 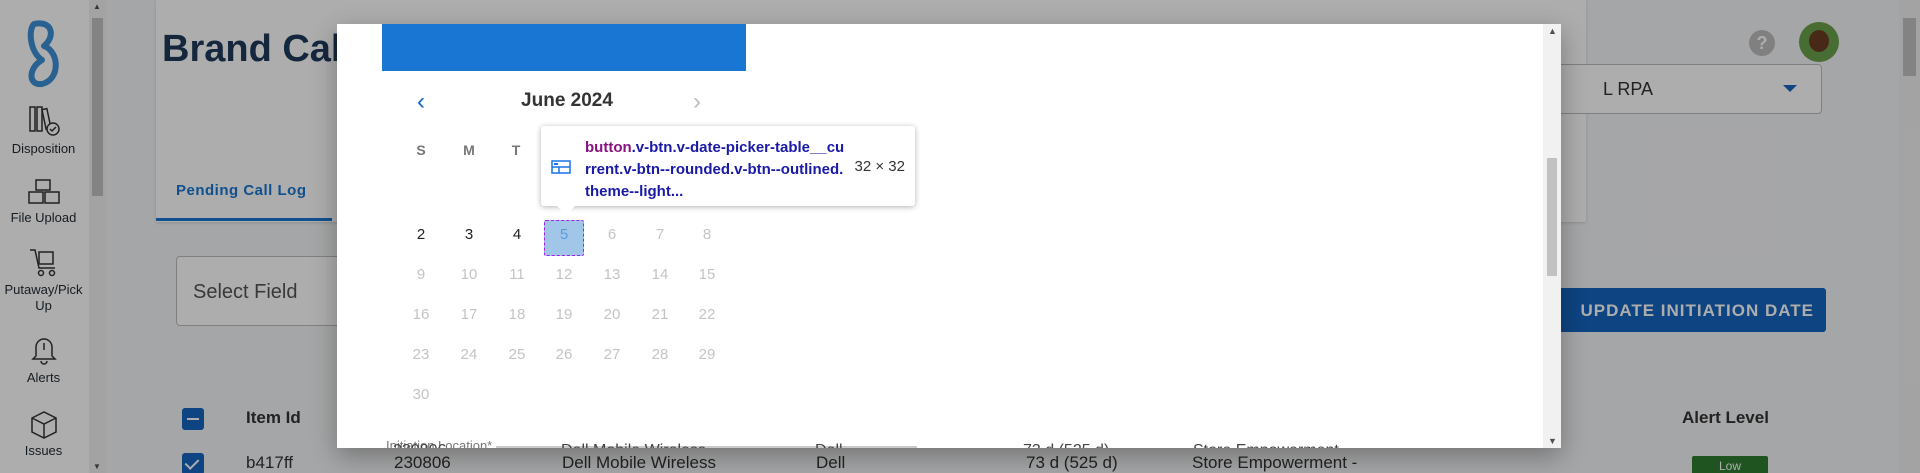 I want to click on calendar-day: 14, so click(x=660, y=275).